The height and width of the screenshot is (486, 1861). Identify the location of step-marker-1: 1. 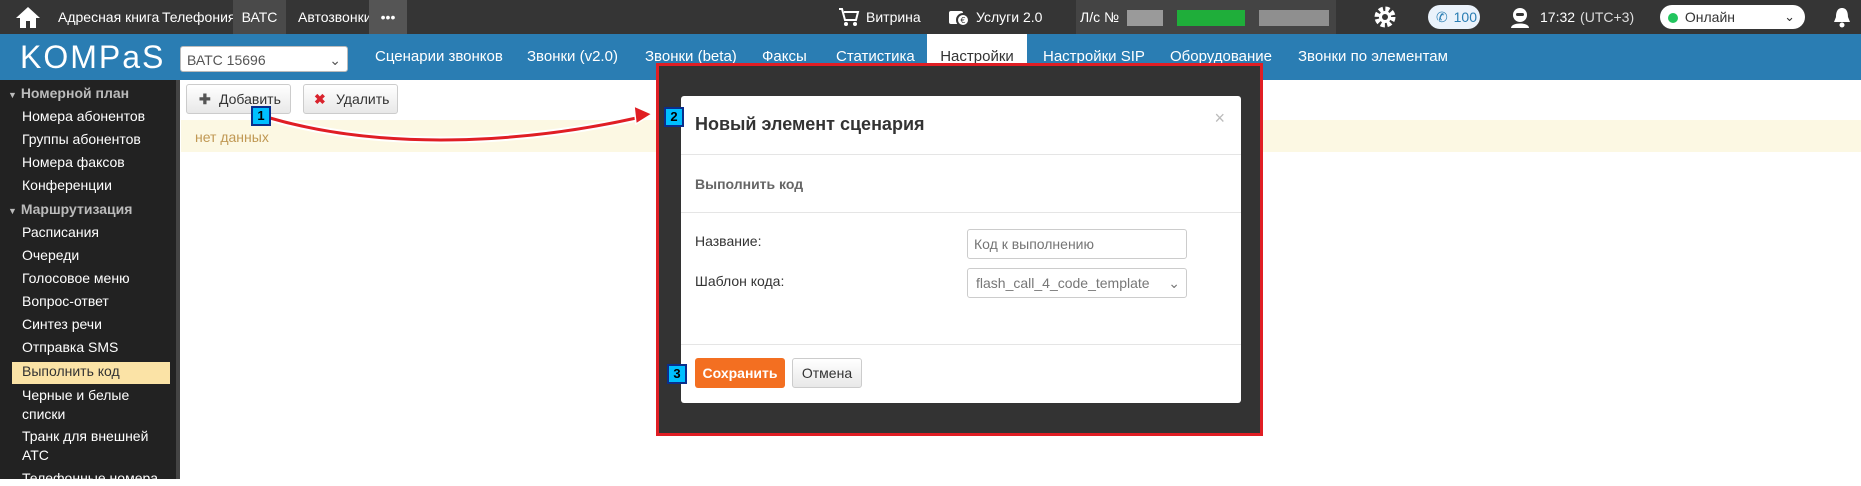
(261, 116).